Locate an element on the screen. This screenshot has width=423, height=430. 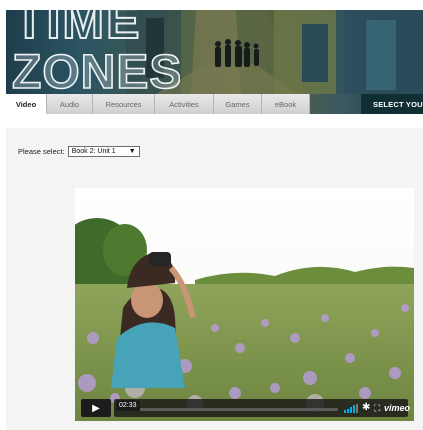
progress-track: 02:33 is located at coordinates (227, 405).